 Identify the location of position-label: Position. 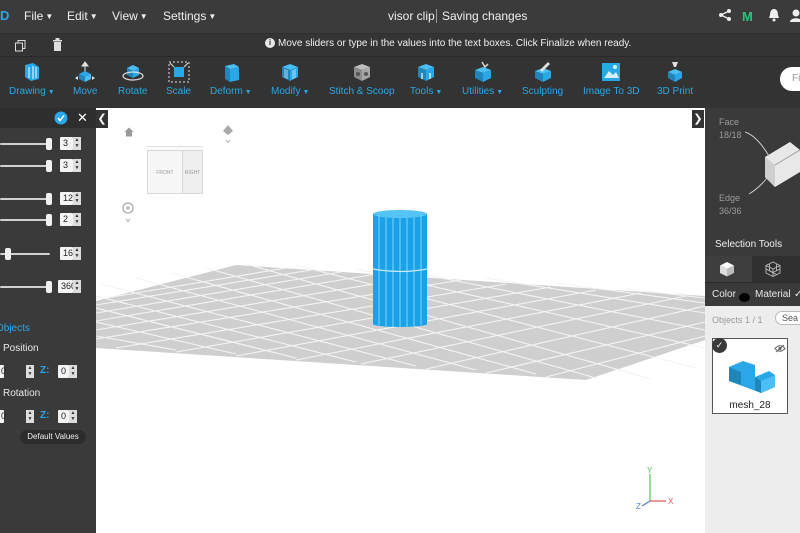
(21, 348).